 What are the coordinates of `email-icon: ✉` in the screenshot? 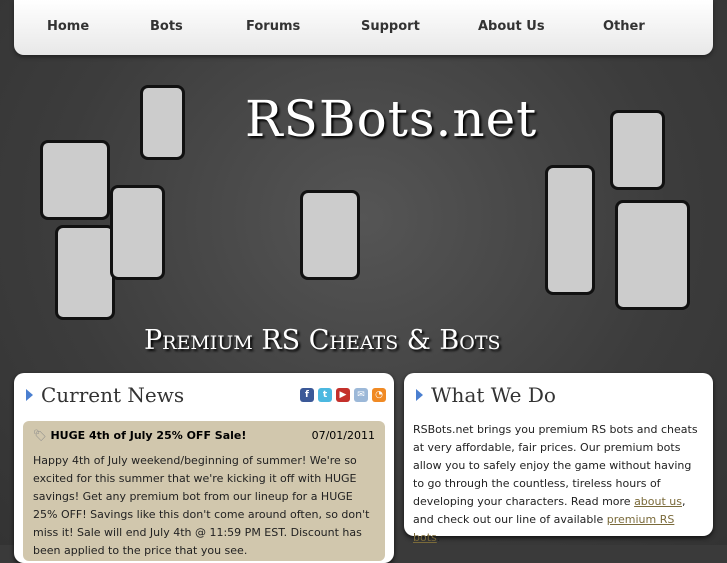 It's located at (361, 395).